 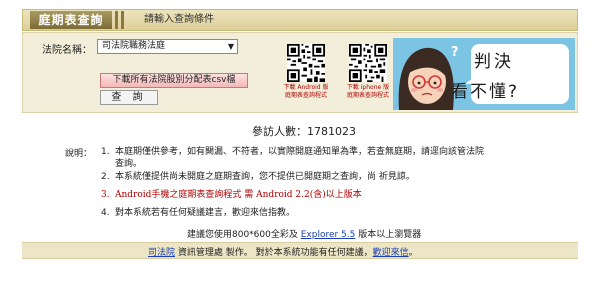 I want to click on footer-end-text: 。, so click(x=413, y=253).